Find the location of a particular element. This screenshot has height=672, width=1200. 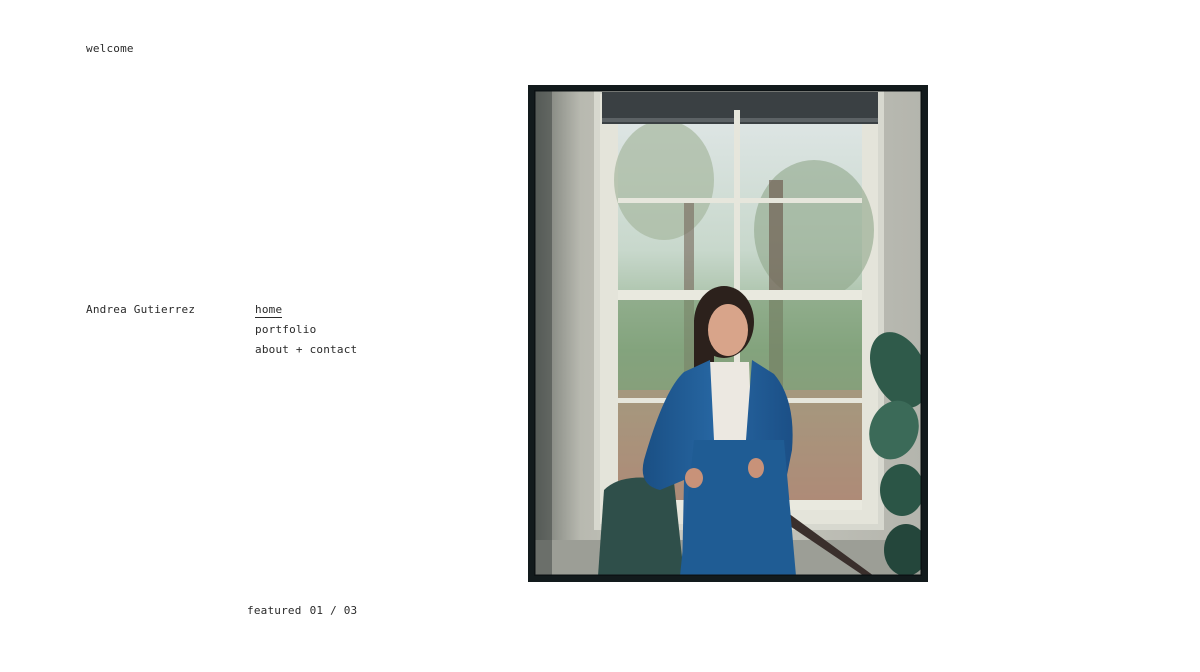

nav-link-portfolio: portfolio is located at coordinates (285, 329).